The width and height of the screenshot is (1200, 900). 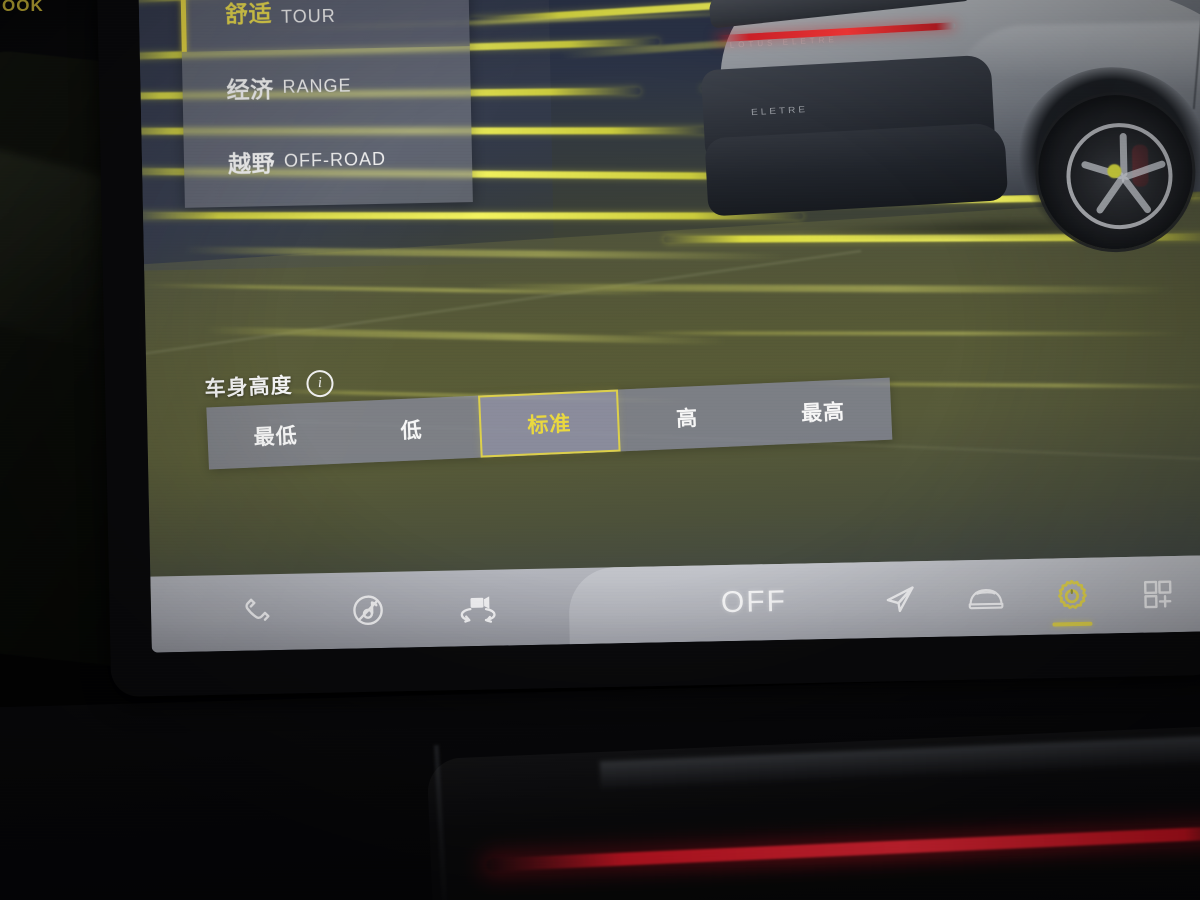 What do you see at coordinates (308, 16) in the screenshot?
I see `drive-mode-label-en: TOUR` at bounding box center [308, 16].